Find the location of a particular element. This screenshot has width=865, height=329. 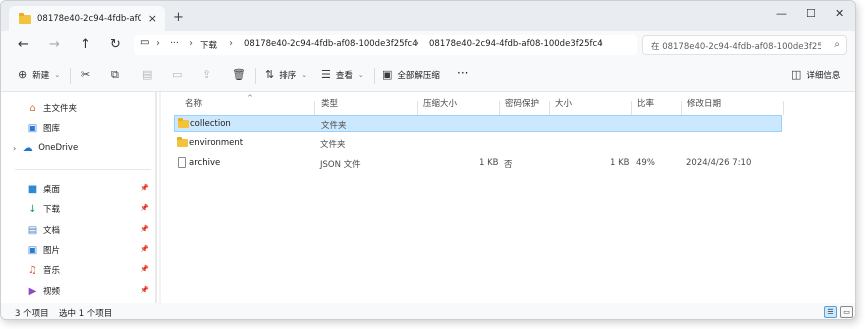

column-header-type: 类型 is located at coordinates (329, 103).